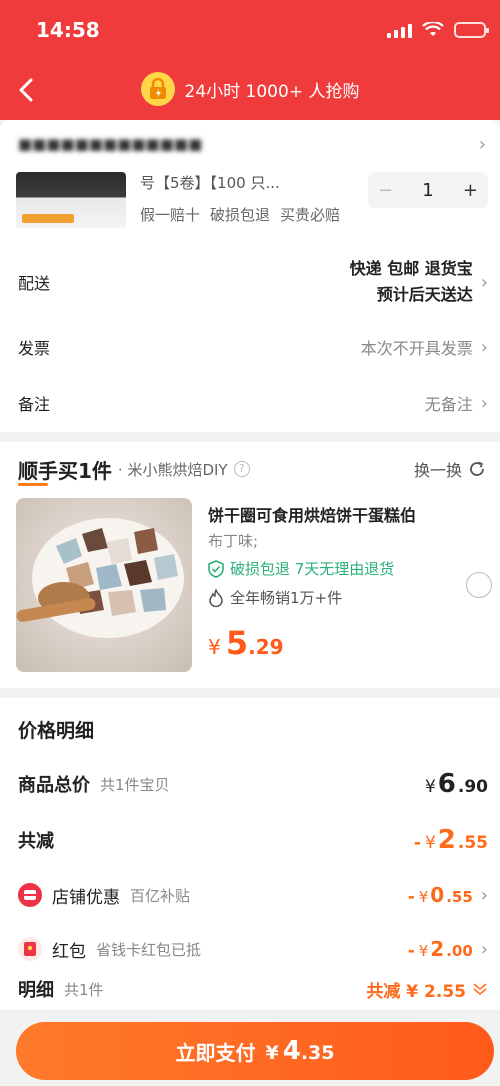 The height and width of the screenshot is (1086, 500). I want to click on shop-row: ■■■■■■■■■■■■■ ›, so click(252, 144).